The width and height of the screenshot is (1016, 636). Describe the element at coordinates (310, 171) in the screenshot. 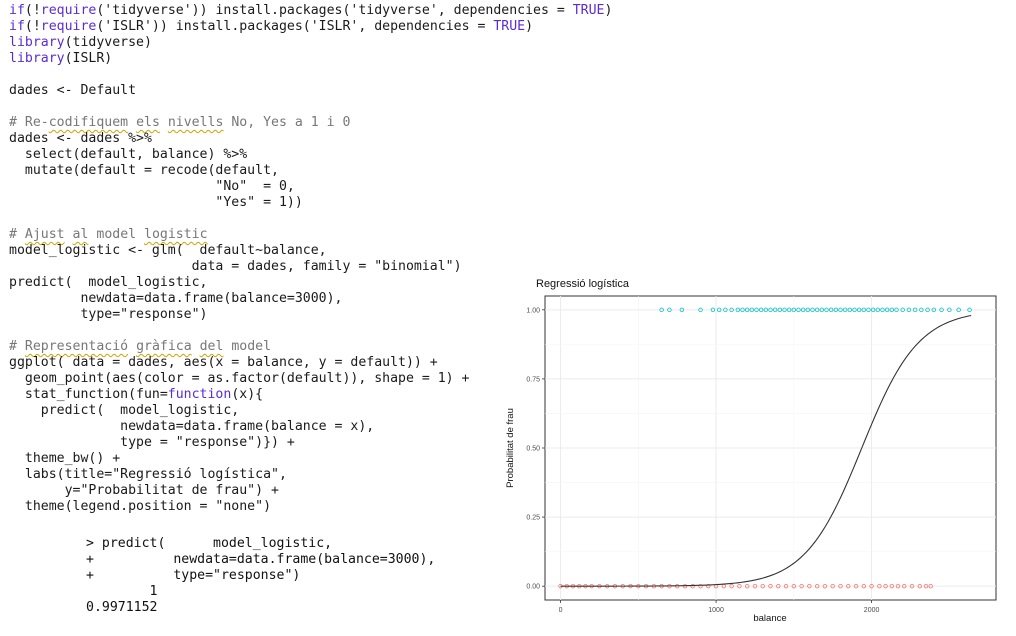

I see `code-line: mutate(default = recode(default,` at that location.